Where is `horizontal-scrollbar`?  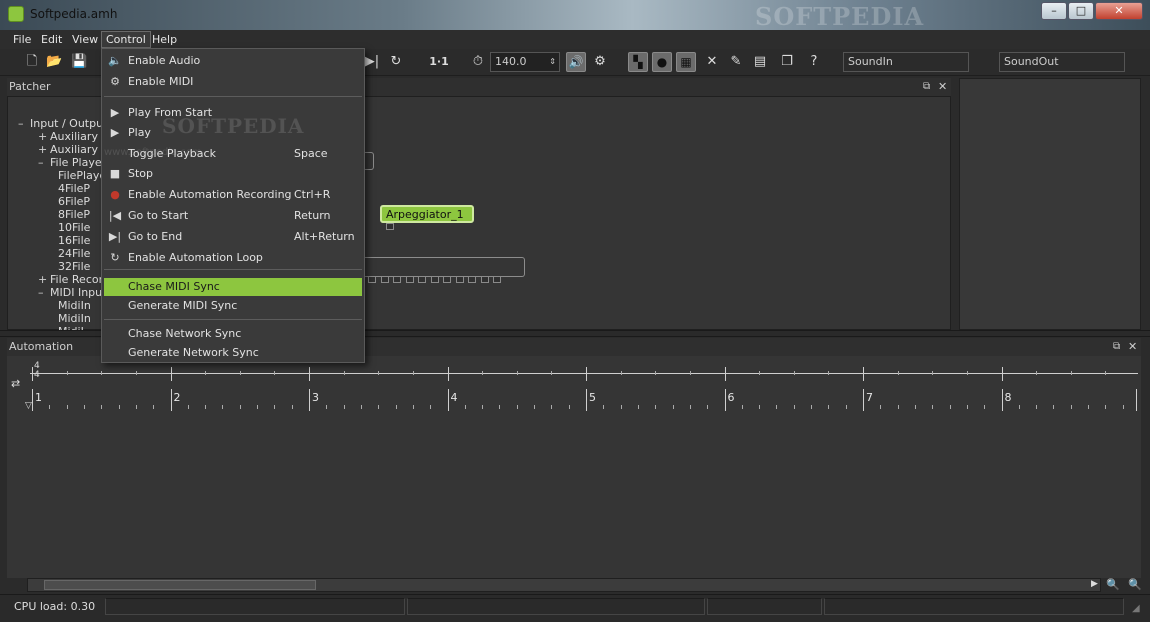 horizontal-scrollbar is located at coordinates (564, 585).